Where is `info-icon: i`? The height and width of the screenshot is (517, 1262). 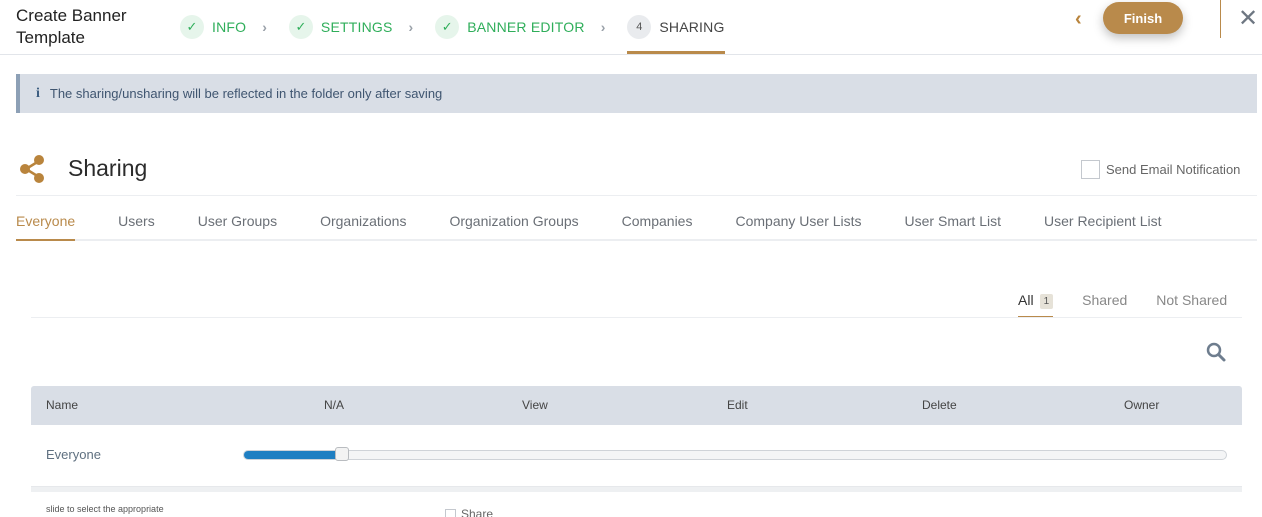 info-icon: i is located at coordinates (38, 93).